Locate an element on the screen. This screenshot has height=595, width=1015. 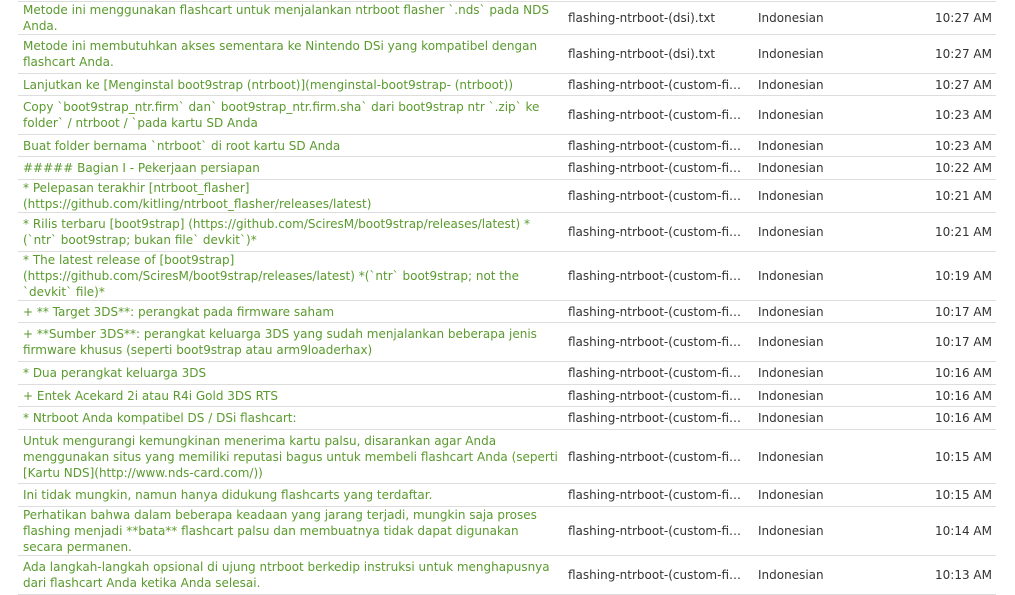
timestamp: 10:19 AM is located at coordinates (951, 276).